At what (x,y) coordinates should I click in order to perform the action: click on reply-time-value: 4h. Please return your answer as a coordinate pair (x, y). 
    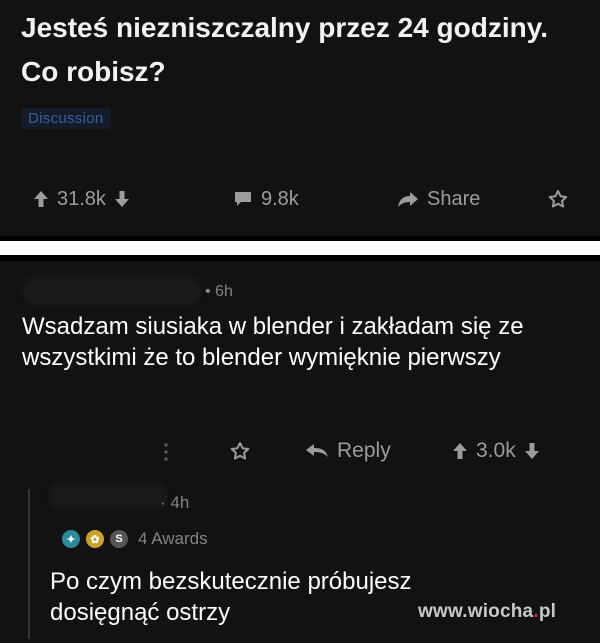
    Looking at the image, I should click on (180, 502).